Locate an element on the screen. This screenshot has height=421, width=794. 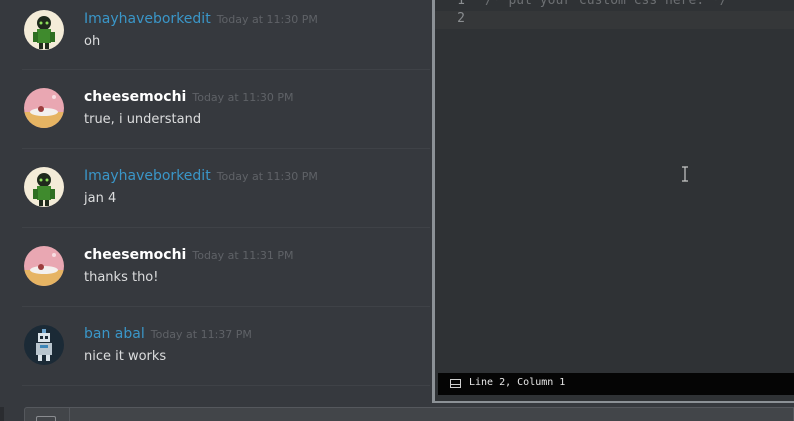
message-divider is located at coordinates (226, 385).